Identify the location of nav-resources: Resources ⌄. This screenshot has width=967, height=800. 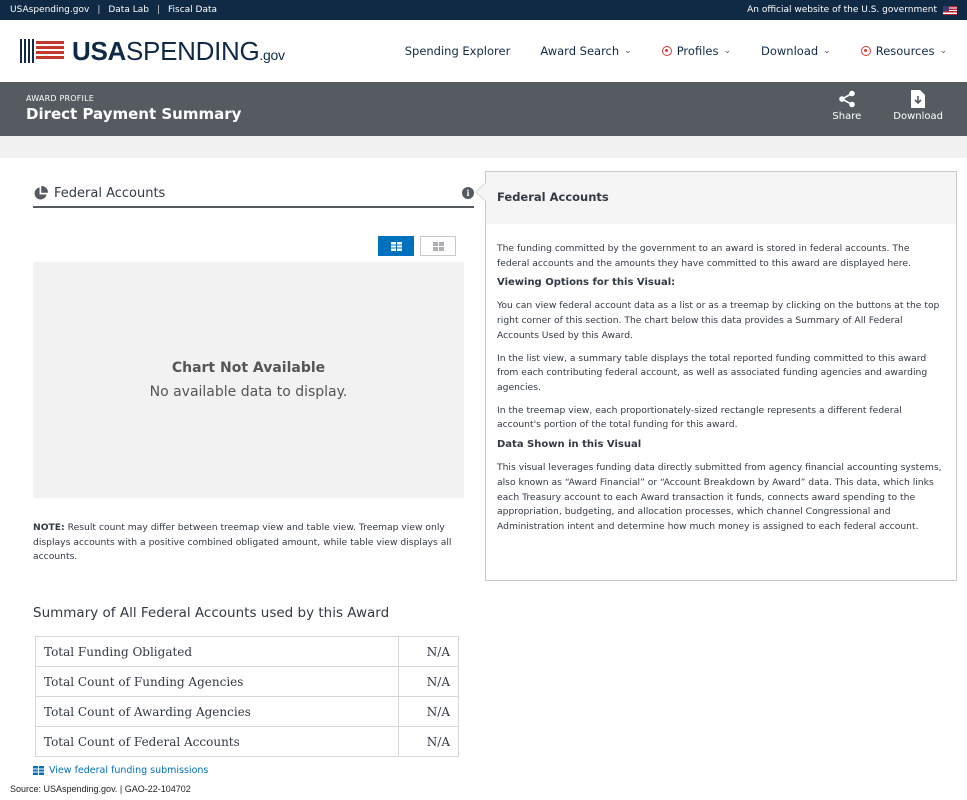
(903, 51).